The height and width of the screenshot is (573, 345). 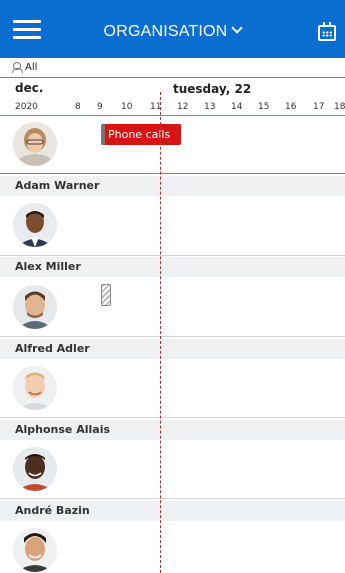 I want to click on filter-label: All, so click(x=31, y=67).